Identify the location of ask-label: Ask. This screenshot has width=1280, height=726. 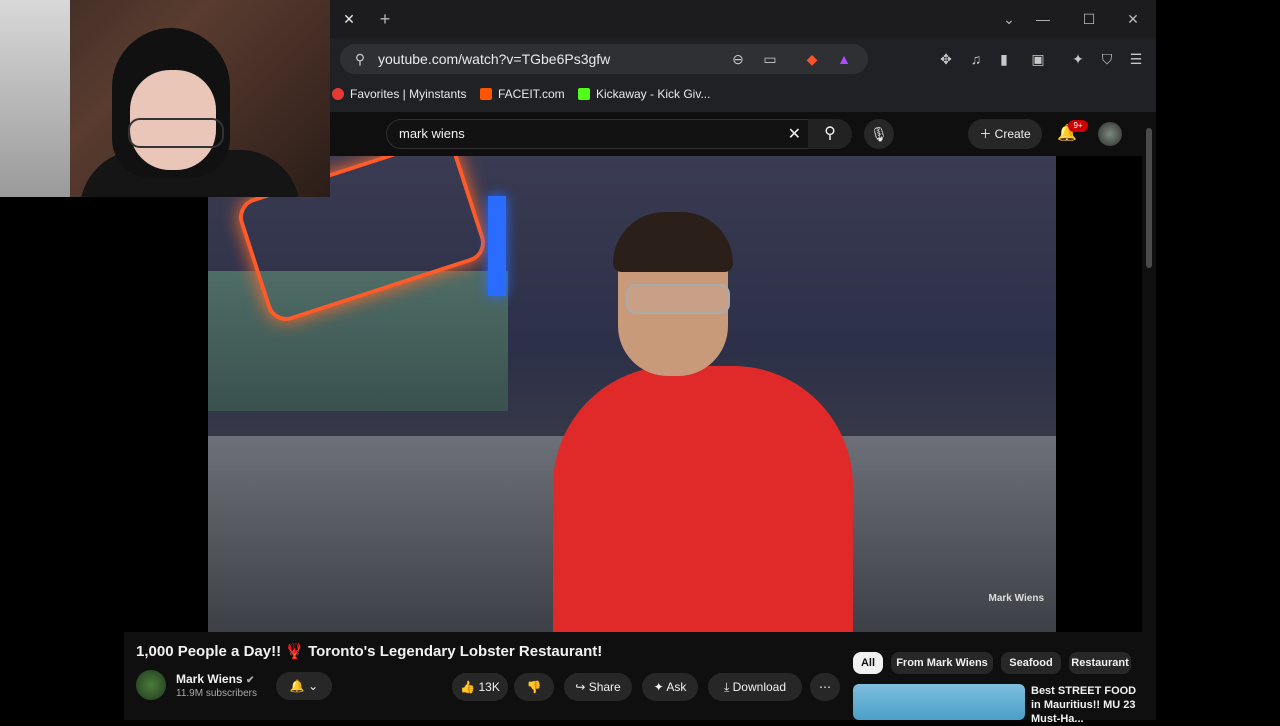
(676, 687).